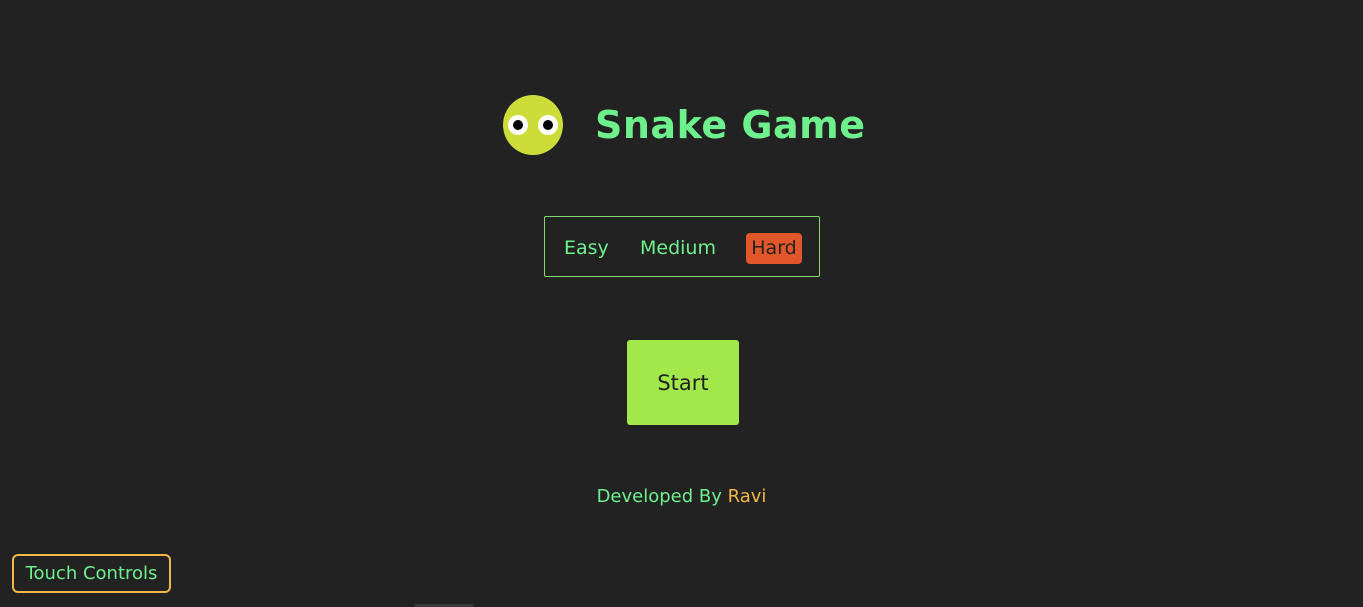 The height and width of the screenshot is (607, 1363). I want to click on left-pupil, so click(518, 125).